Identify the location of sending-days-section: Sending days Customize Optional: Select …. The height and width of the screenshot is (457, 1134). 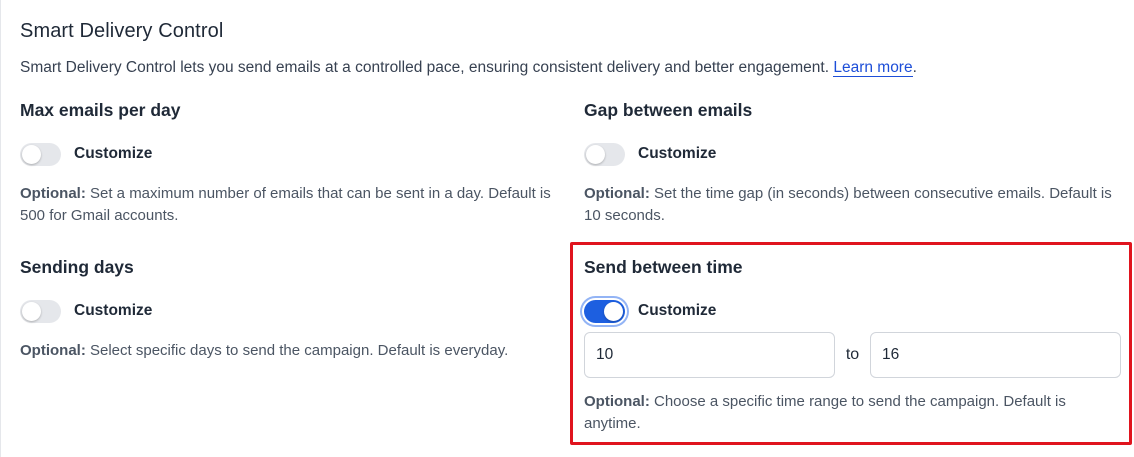
(270, 309).